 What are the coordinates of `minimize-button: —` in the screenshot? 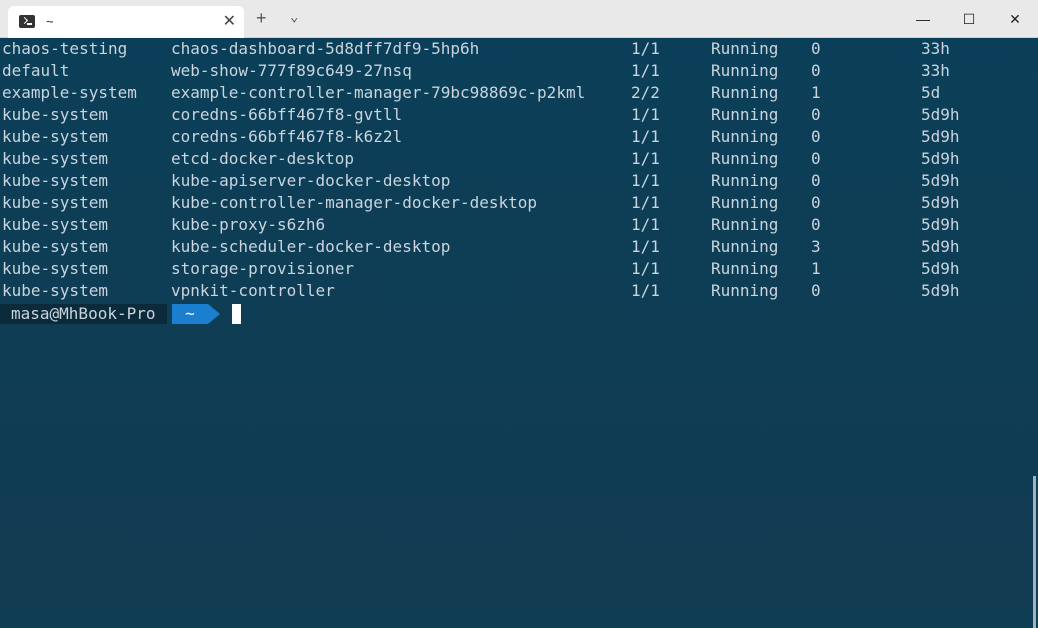 It's located at (923, 19).